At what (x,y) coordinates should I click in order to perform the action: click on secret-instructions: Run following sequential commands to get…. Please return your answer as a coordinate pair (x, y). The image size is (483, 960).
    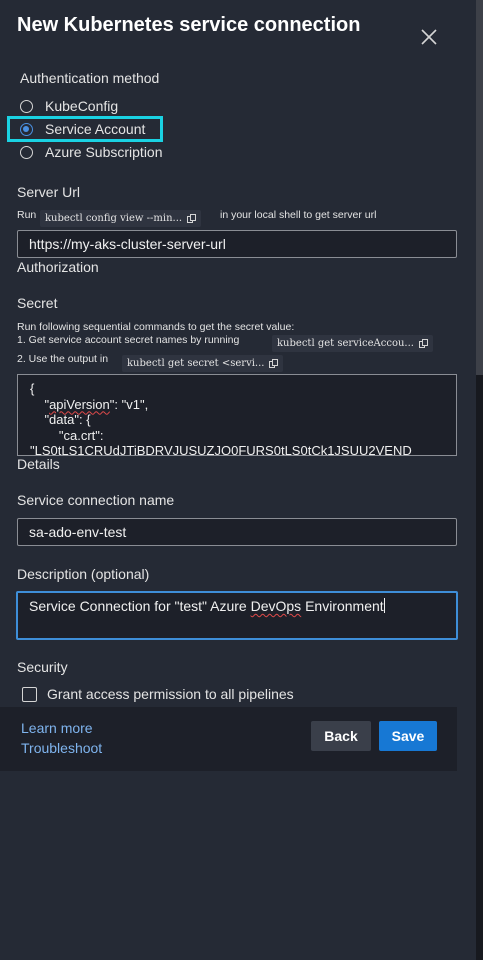
    Looking at the image, I should click on (156, 327).